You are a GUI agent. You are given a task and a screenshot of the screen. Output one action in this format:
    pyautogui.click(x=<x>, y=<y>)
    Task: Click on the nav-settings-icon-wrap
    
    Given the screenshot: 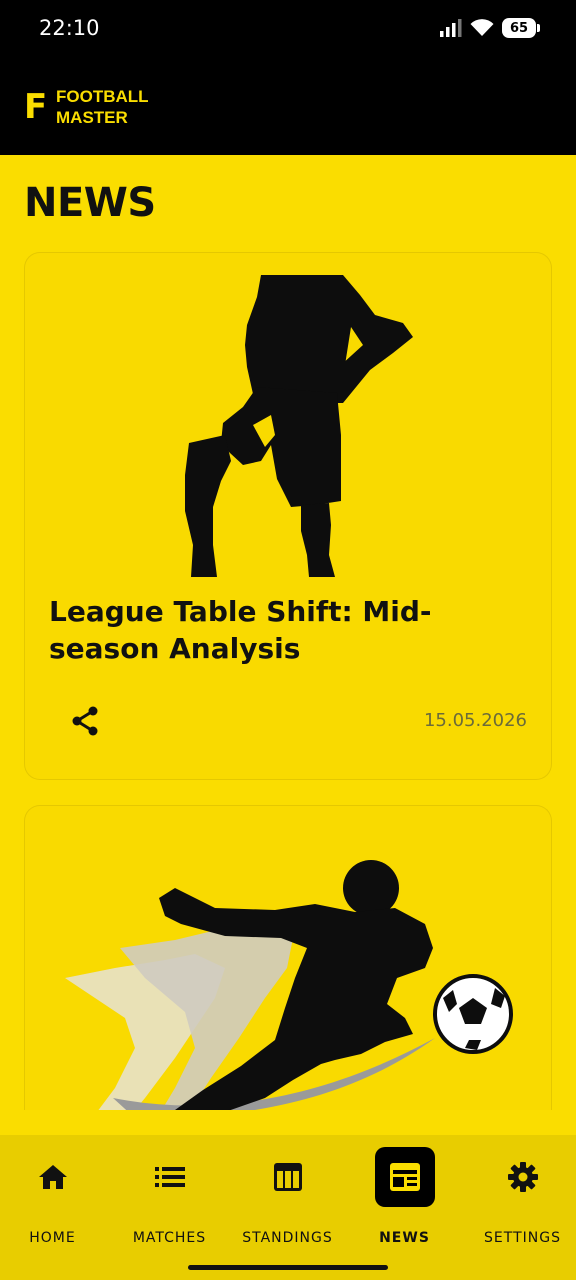 What is the action you would take?
    pyautogui.click(x=523, y=1177)
    